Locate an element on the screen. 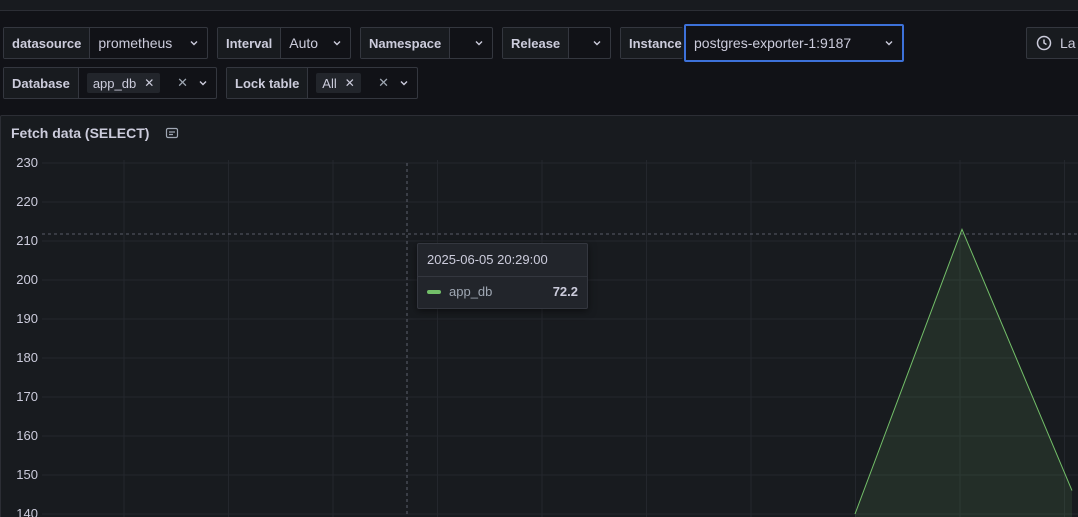 The height and width of the screenshot is (517, 1078). y-tick-label: 150 is located at coordinates (27, 474).